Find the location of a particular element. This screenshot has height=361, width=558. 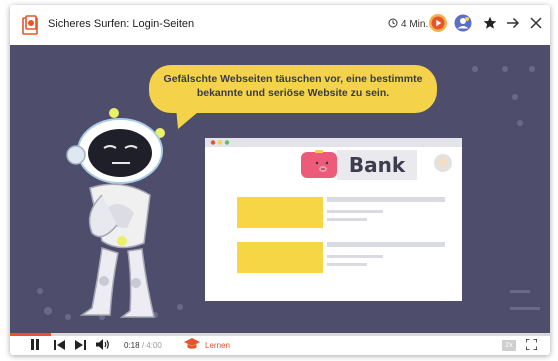

top-bar: Sicheres Surfen: Login-Seiten 4 Min. is located at coordinates (280, 25).